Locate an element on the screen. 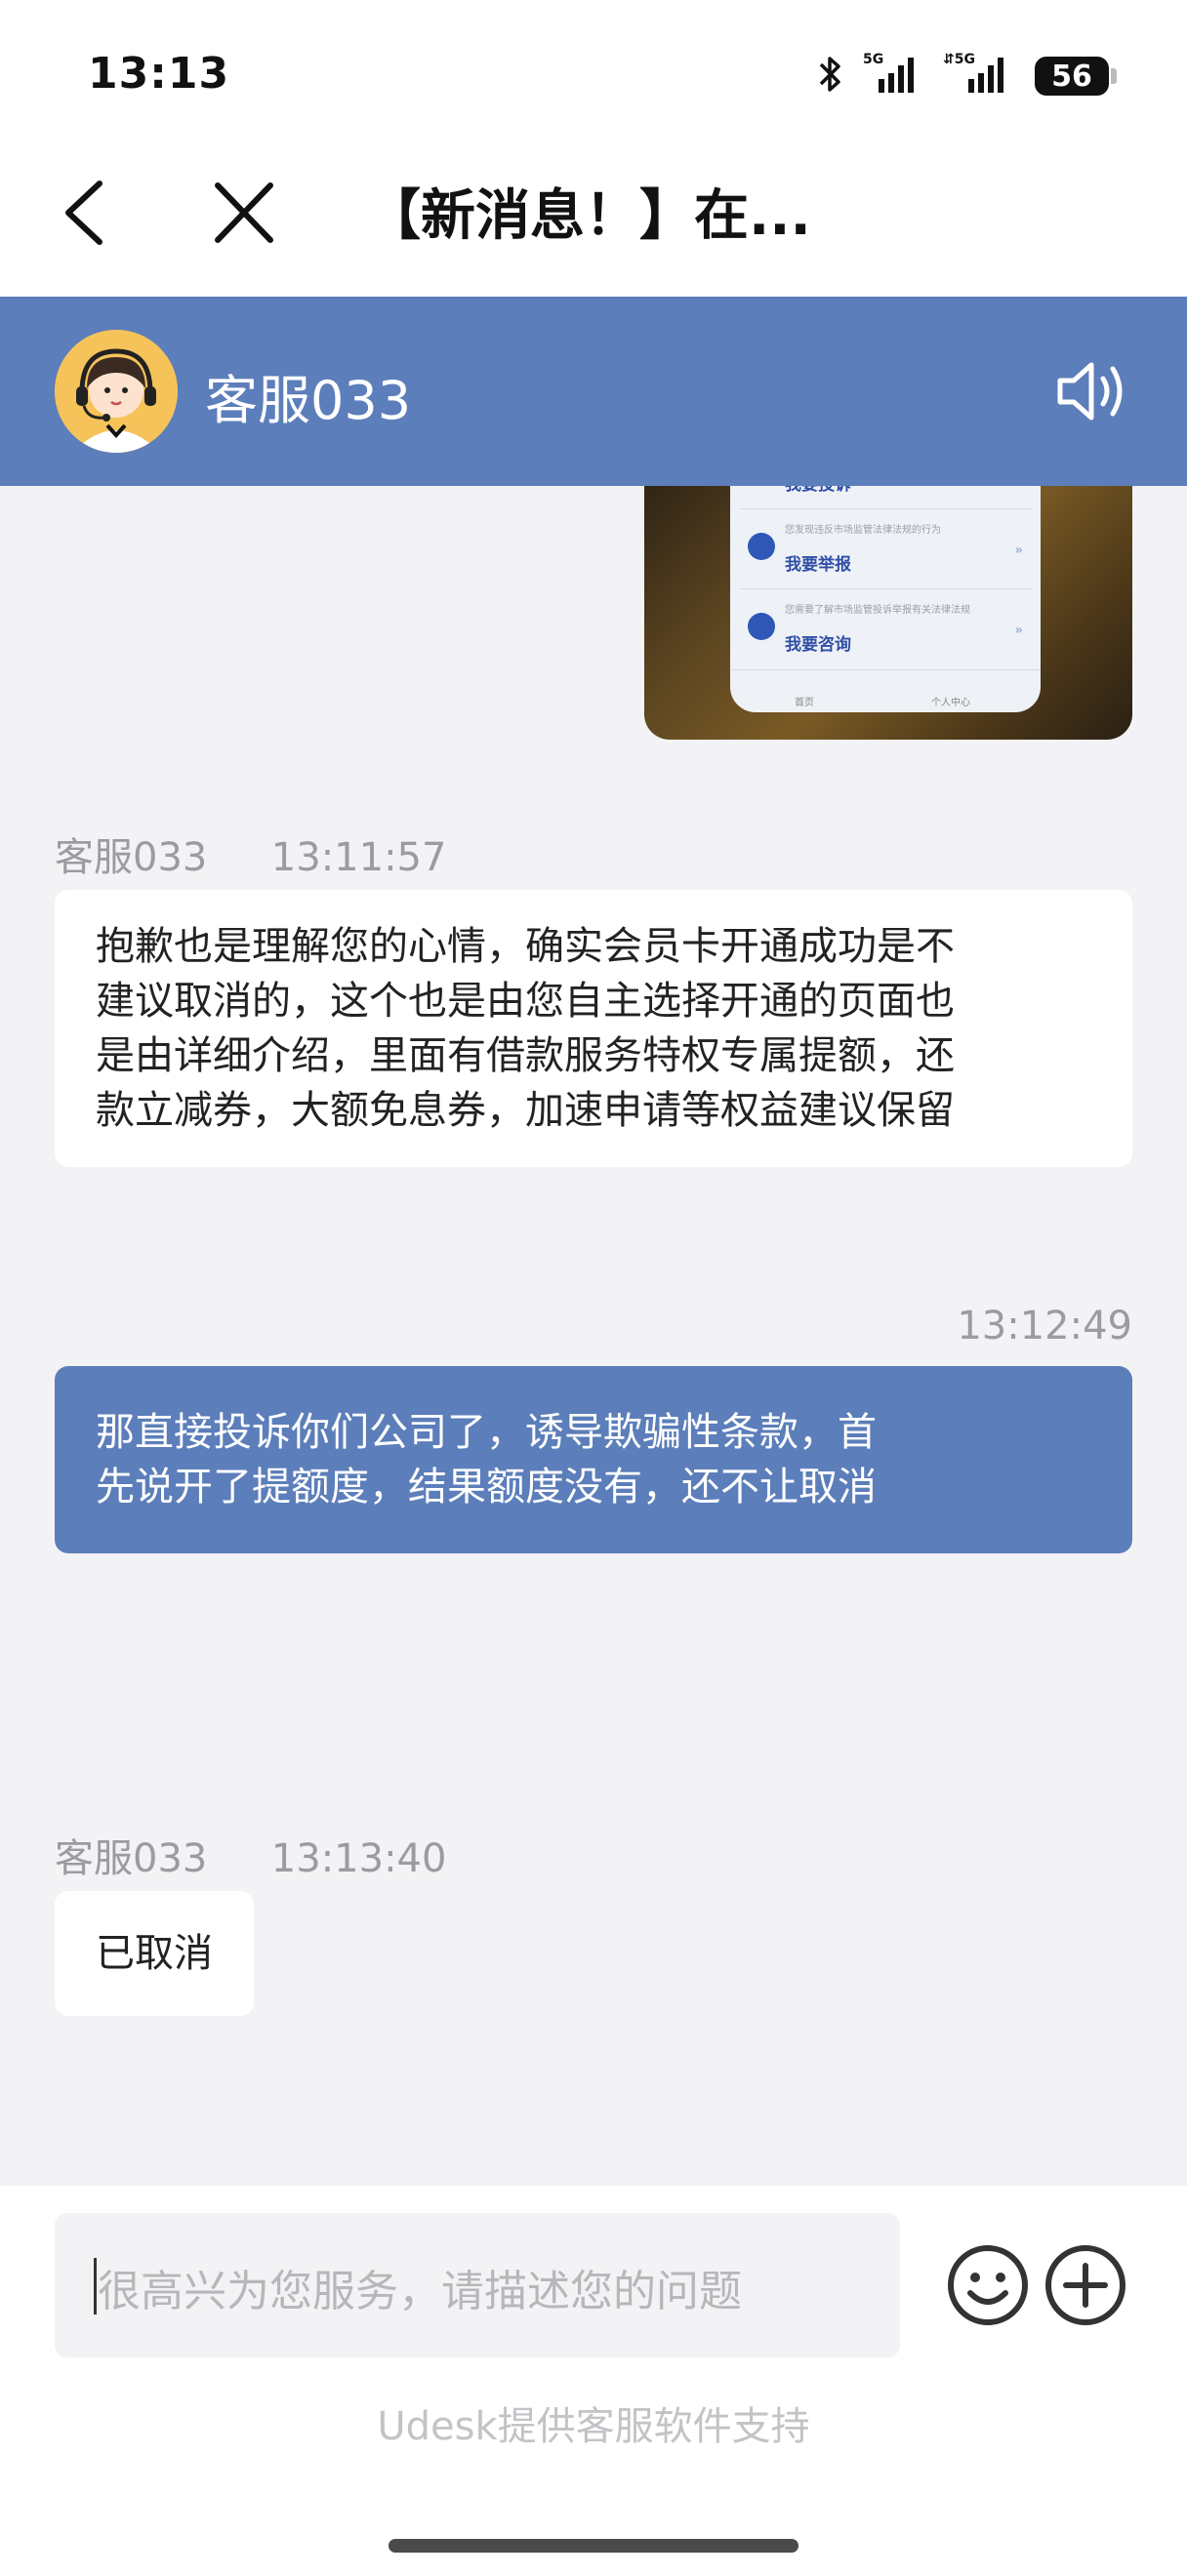  photo-row-main: 我要投诉 is located at coordinates (818, 490).